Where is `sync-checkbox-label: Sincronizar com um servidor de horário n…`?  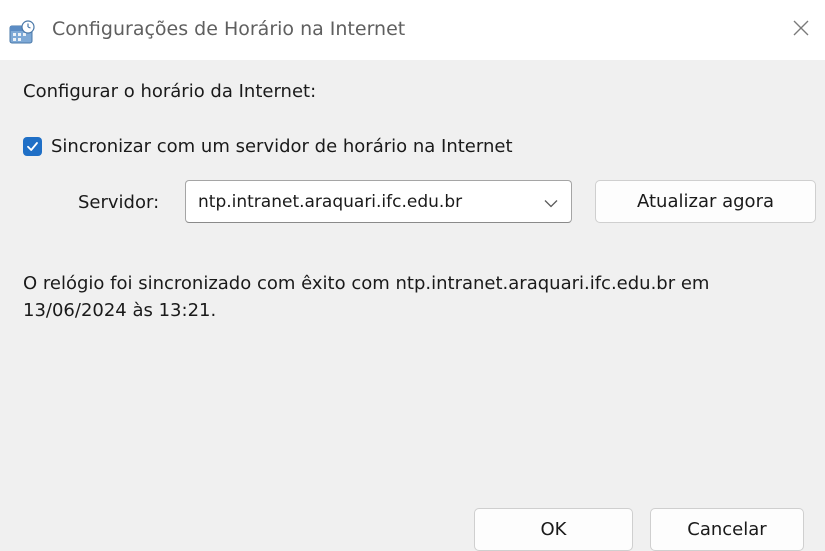 sync-checkbox-label: Sincronizar com um servidor de horário n… is located at coordinates (282, 146).